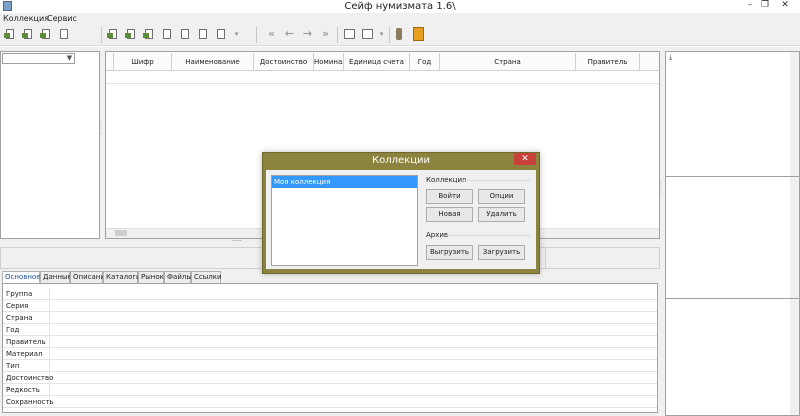  What do you see at coordinates (26, 330) in the screenshot?
I see `property-label: Год` at bounding box center [26, 330].